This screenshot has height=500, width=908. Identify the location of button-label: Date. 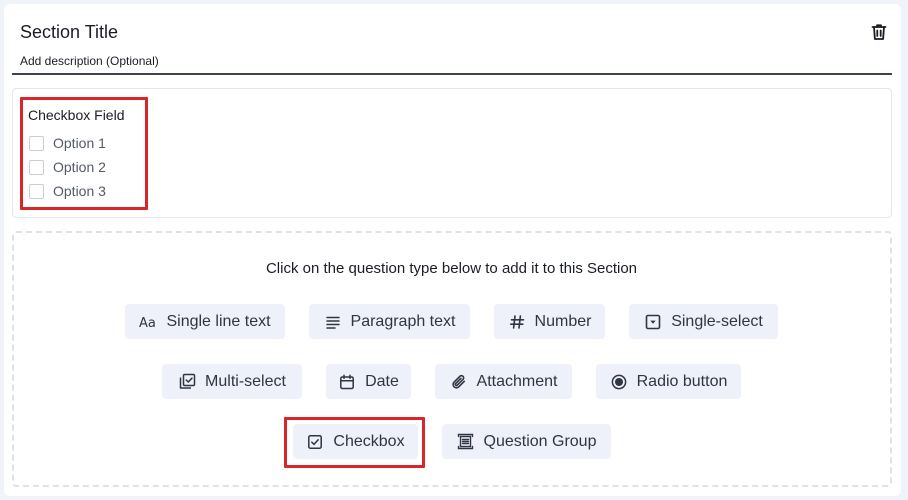
(382, 381).